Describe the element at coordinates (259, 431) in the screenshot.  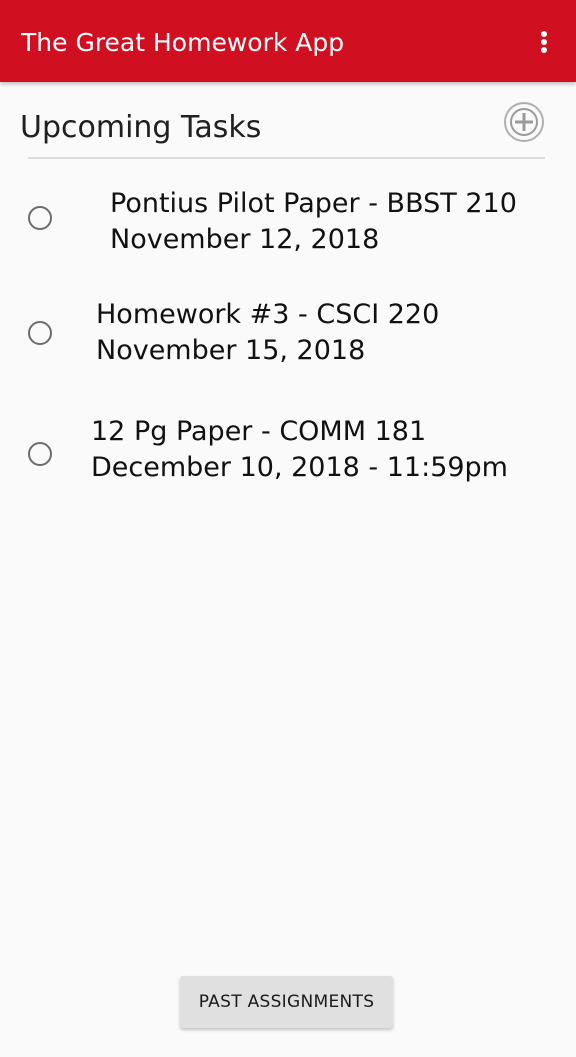
I see `task-title: 12 Pg Paper - COMM 181` at that location.